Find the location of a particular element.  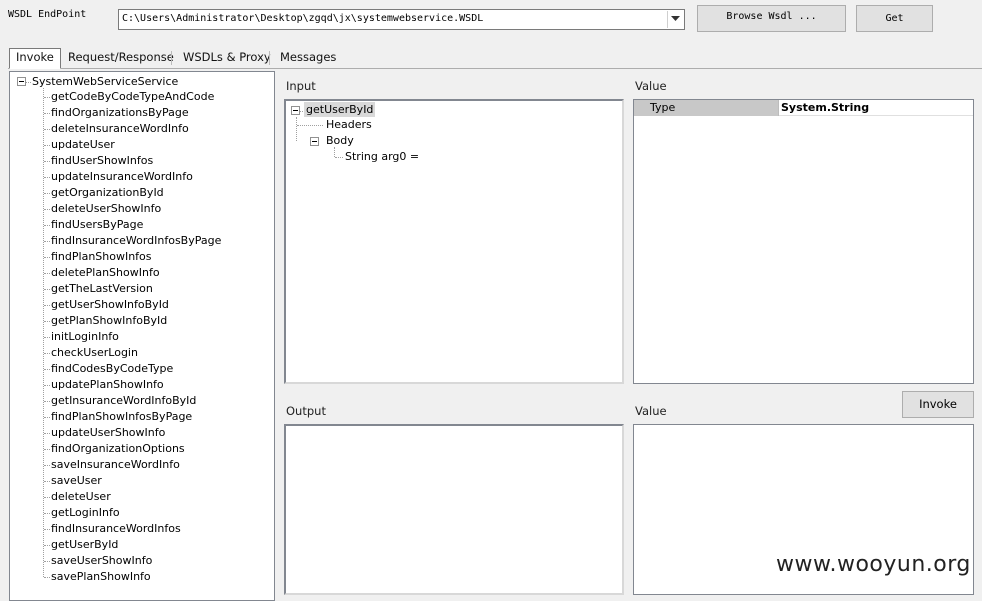

input-value-label: Value is located at coordinates (651, 86).